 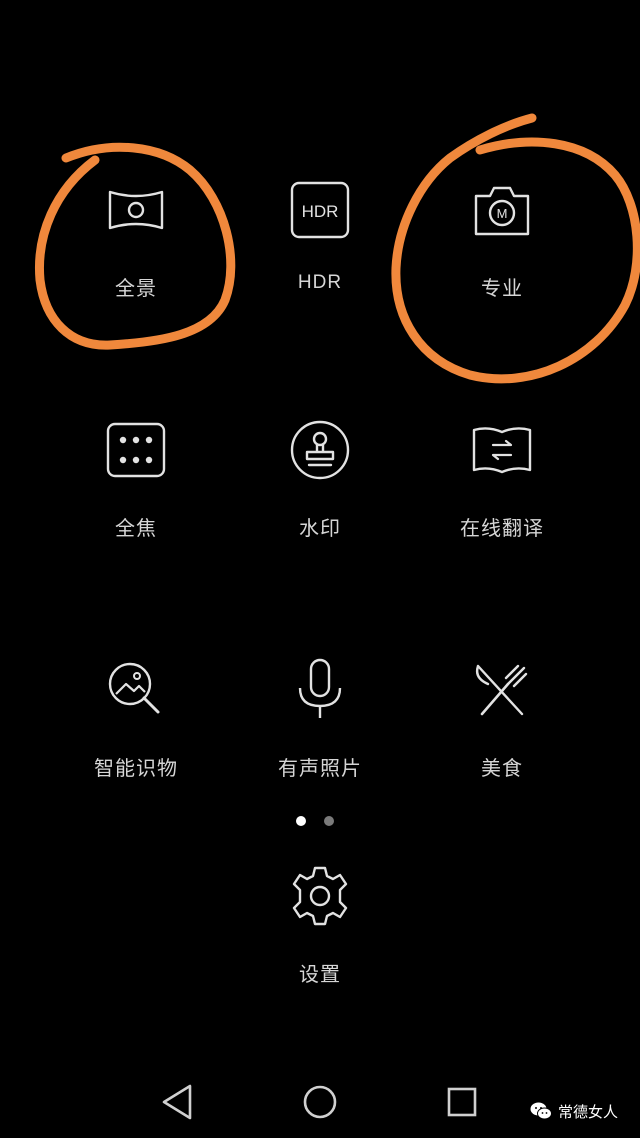 I want to click on settings-button: 设置, so click(x=320, y=925).